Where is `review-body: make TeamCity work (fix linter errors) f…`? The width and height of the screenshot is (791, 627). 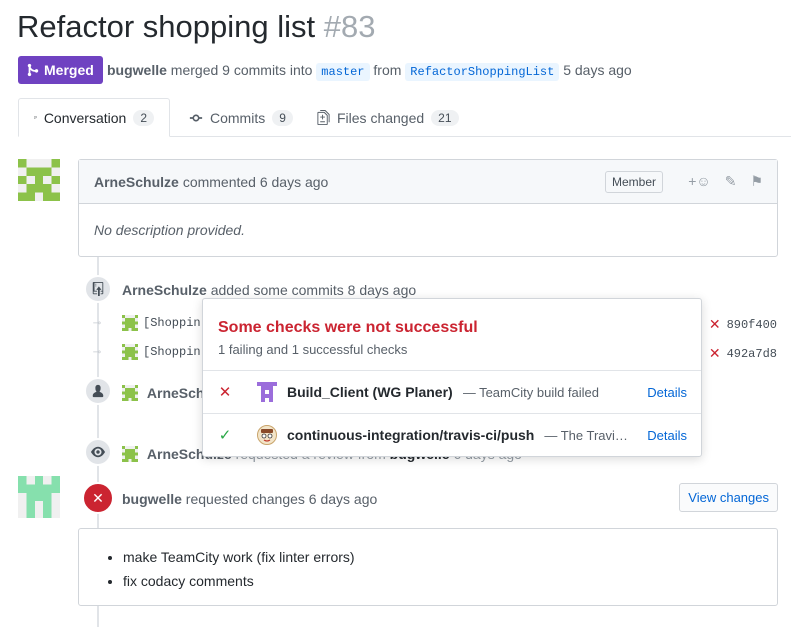
review-body: make TeamCity work (fix linter errors) f… is located at coordinates (428, 567).